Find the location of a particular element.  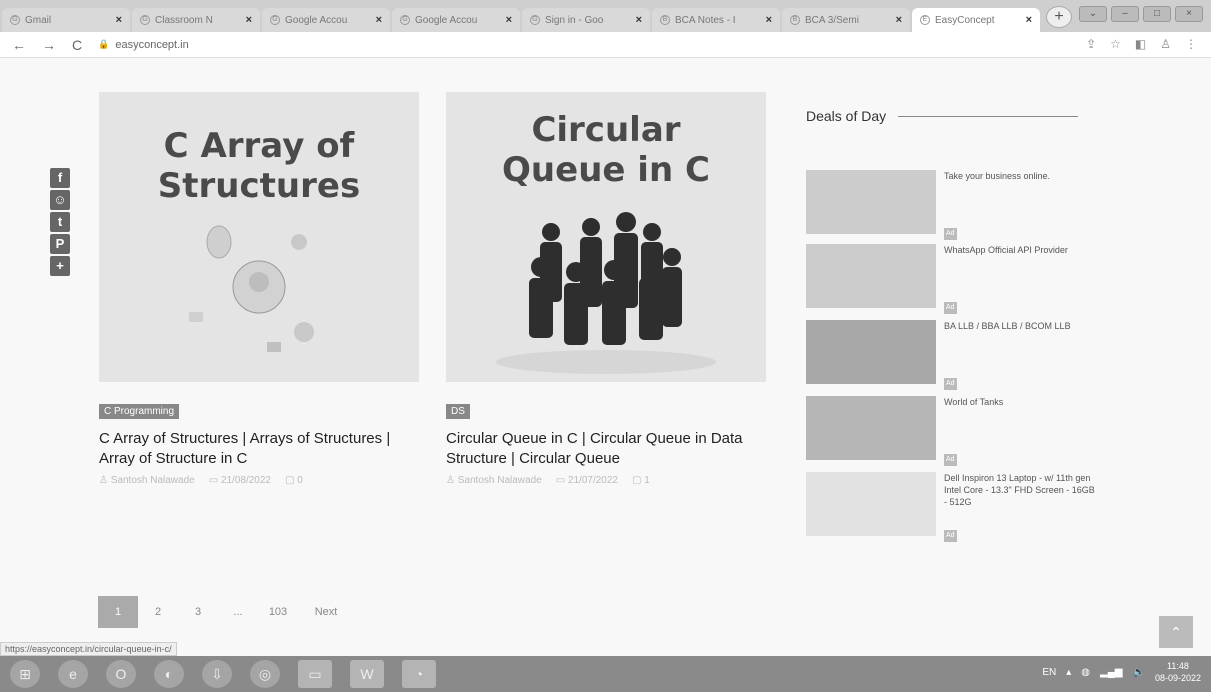

deal-text: Take your business online. is located at coordinates (997, 176).